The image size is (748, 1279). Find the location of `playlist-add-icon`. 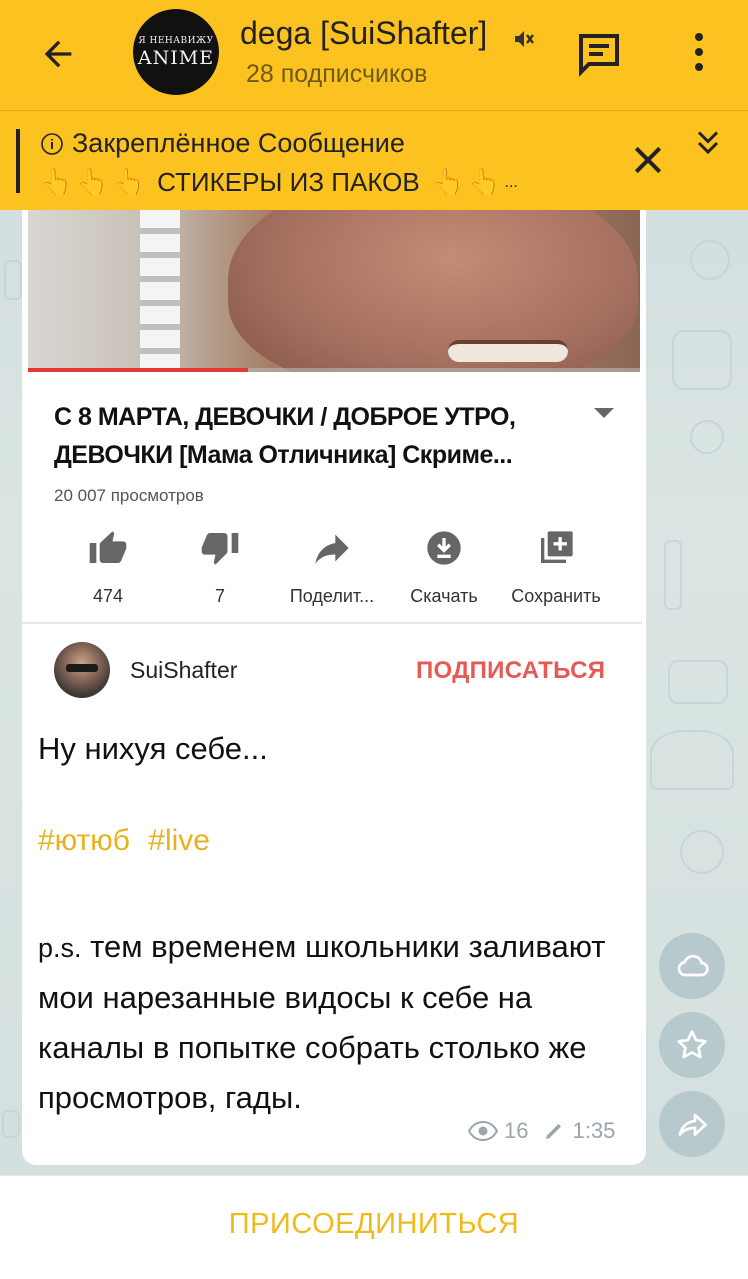

playlist-add-icon is located at coordinates (557, 547).